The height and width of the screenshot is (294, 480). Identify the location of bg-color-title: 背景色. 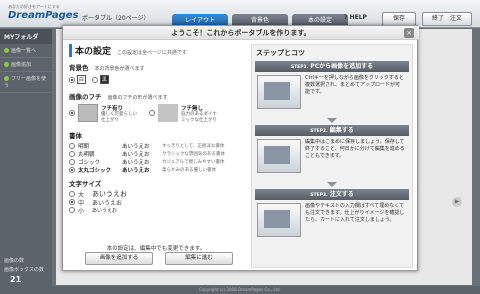
(79, 68).